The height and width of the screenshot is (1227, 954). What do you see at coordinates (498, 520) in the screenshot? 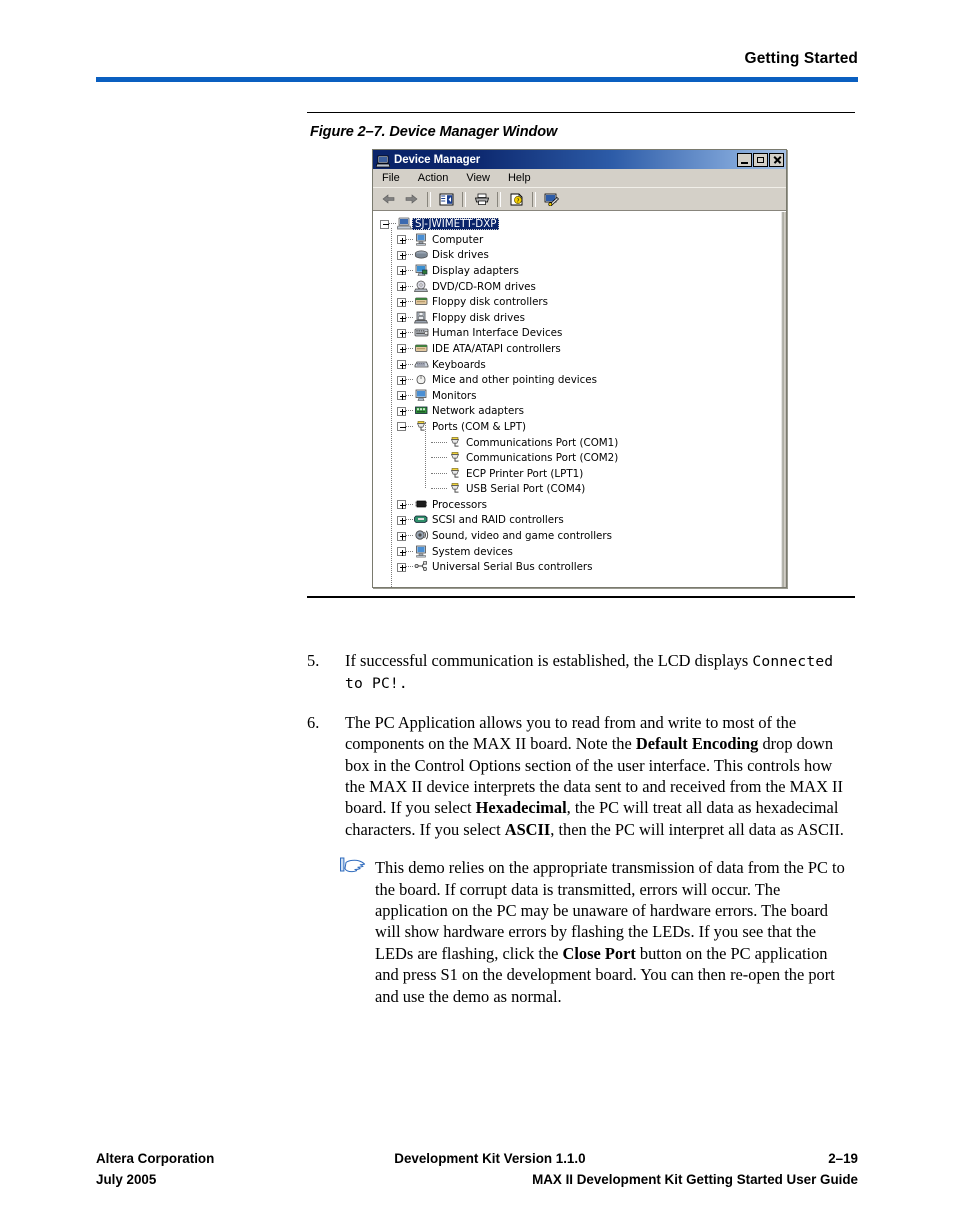
I see `tree-item-label: SCSI and RAID controllers` at bounding box center [498, 520].